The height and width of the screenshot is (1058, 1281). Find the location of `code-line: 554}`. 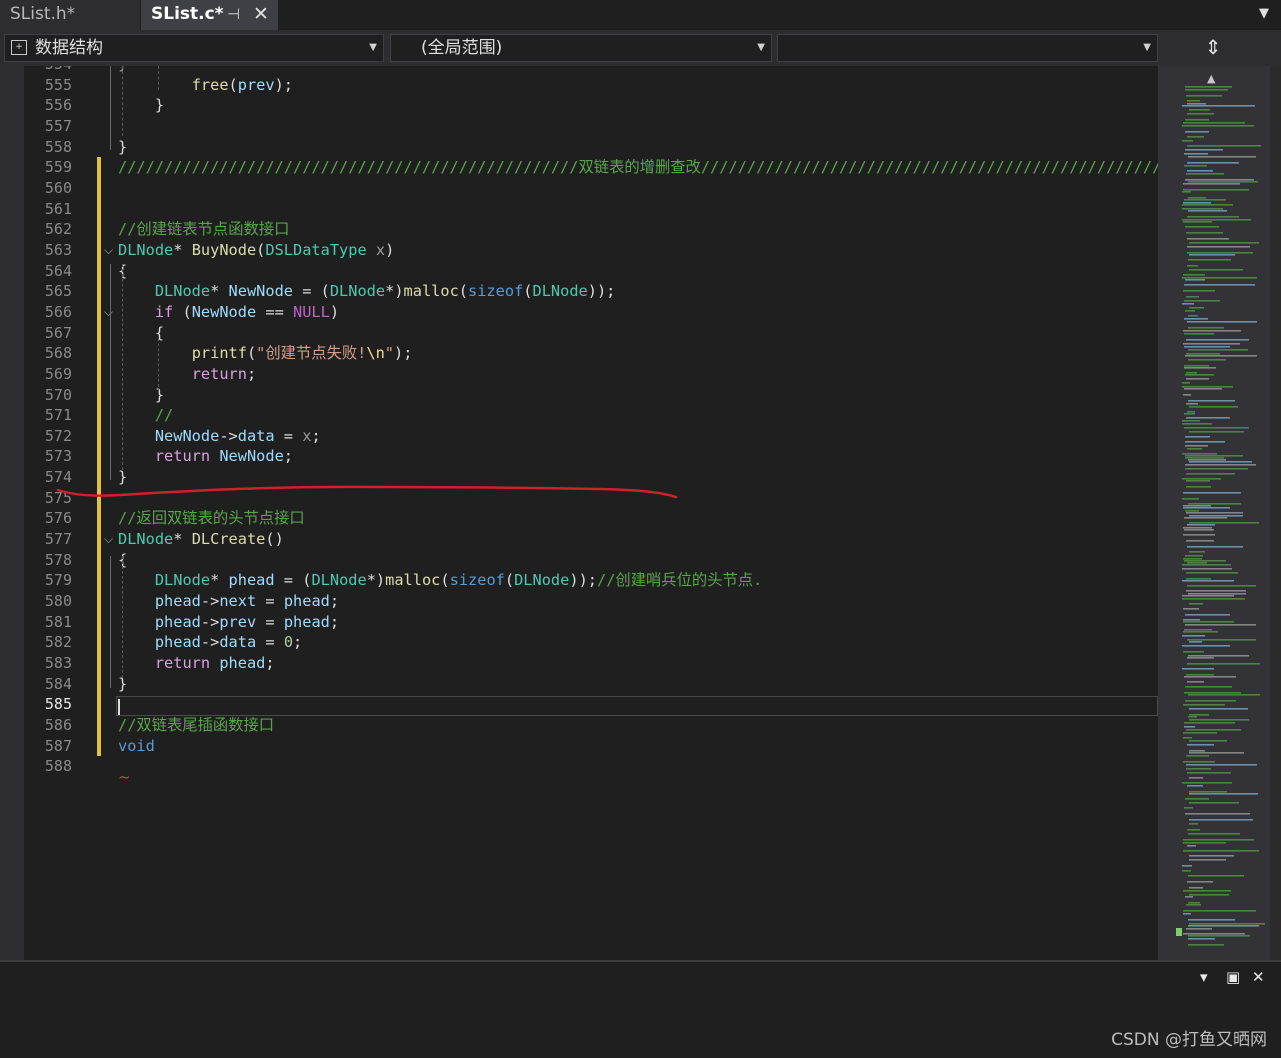

code-line: 554} is located at coordinates (579, 70).